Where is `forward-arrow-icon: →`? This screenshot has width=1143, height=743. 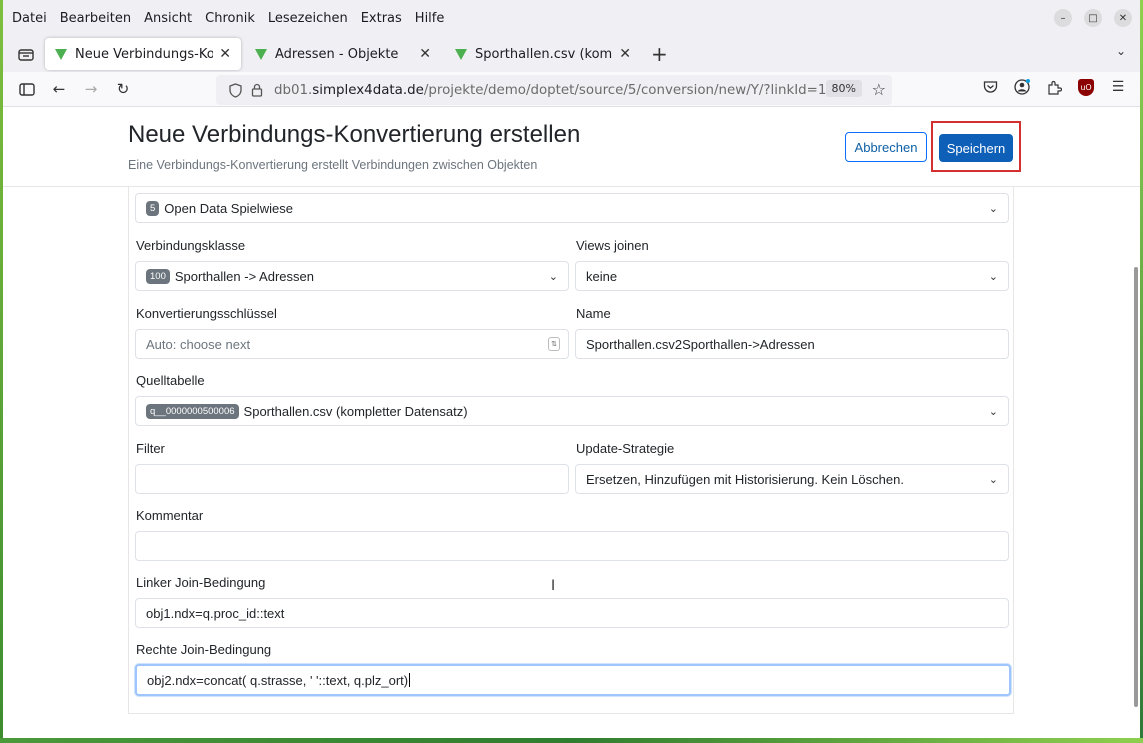
forward-arrow-icon: → is located at coordinates (91, 89).